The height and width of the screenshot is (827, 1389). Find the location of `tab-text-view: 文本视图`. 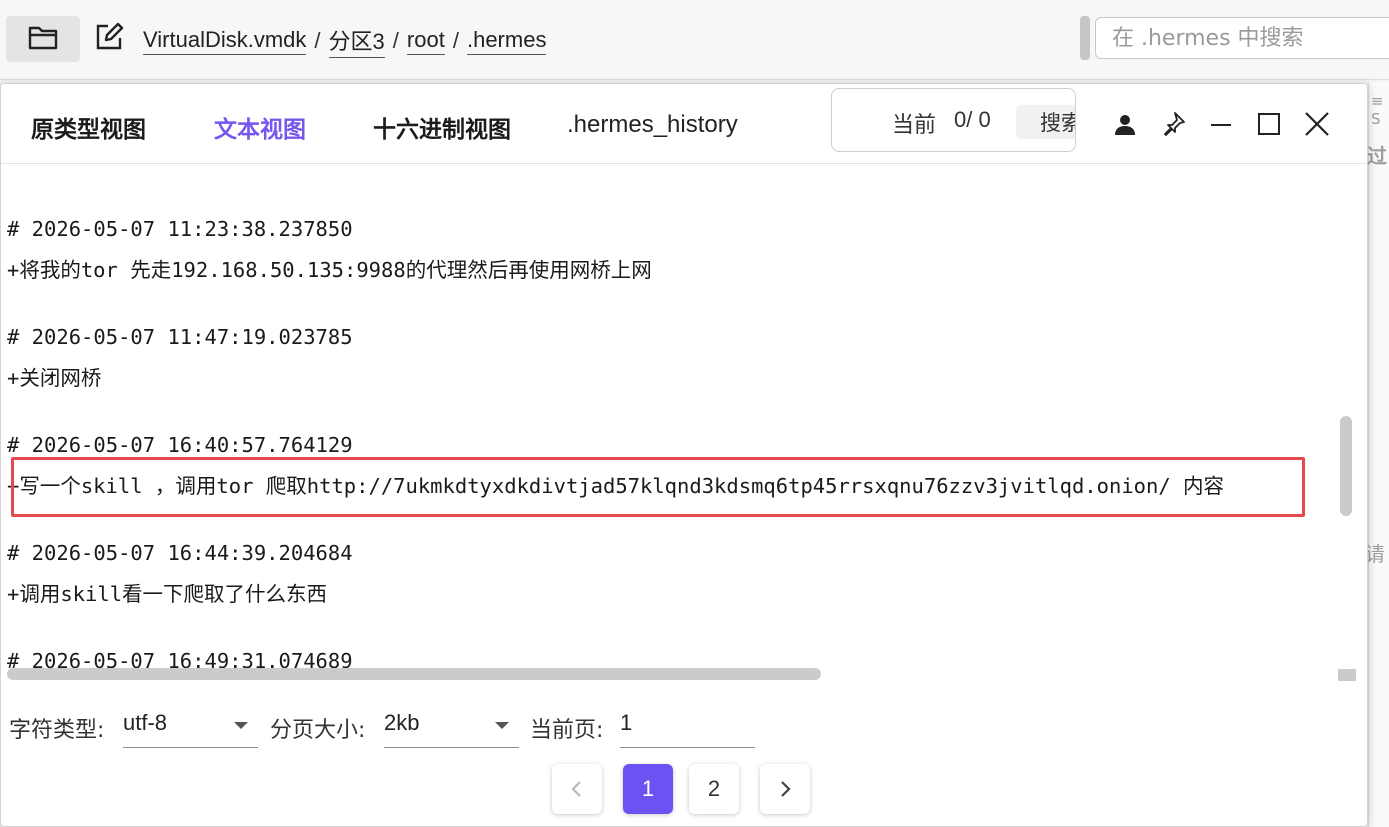

tab-text-view: 文本视图 is located at coordinates (260, 127).